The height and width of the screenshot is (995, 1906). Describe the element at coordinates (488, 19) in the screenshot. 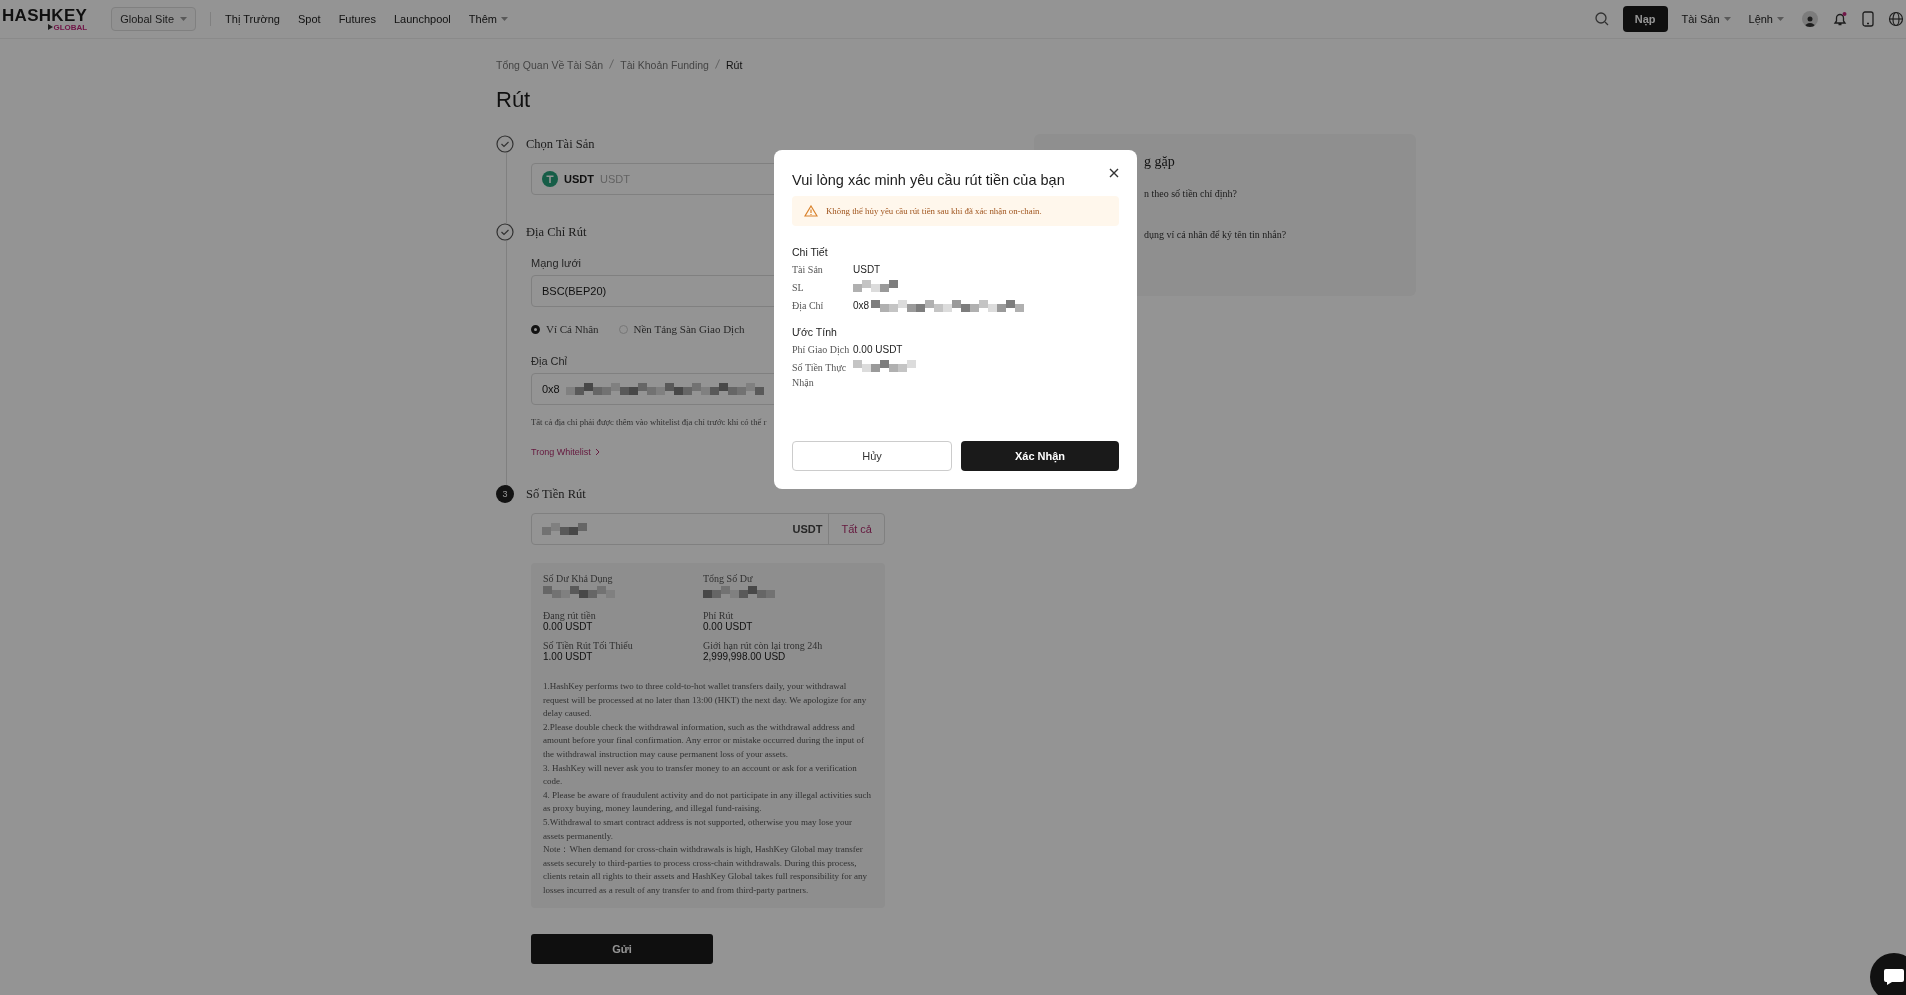

I see `nav-link: Thêm` at that location.